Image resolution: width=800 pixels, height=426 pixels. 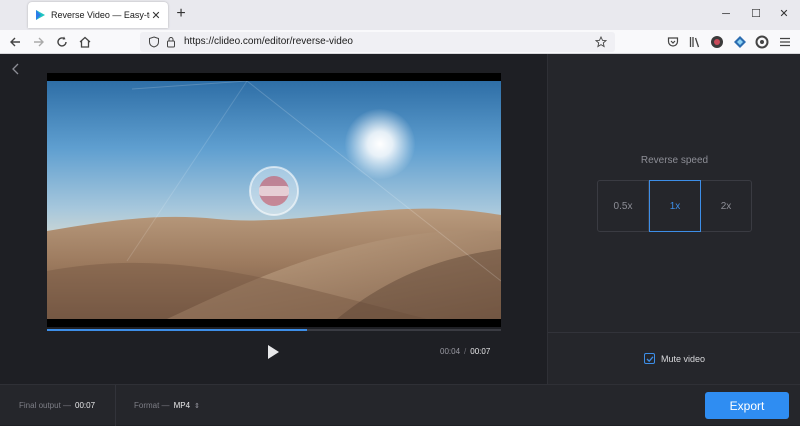 I want to click on video-progress-bar, so click(x=274, y=330).